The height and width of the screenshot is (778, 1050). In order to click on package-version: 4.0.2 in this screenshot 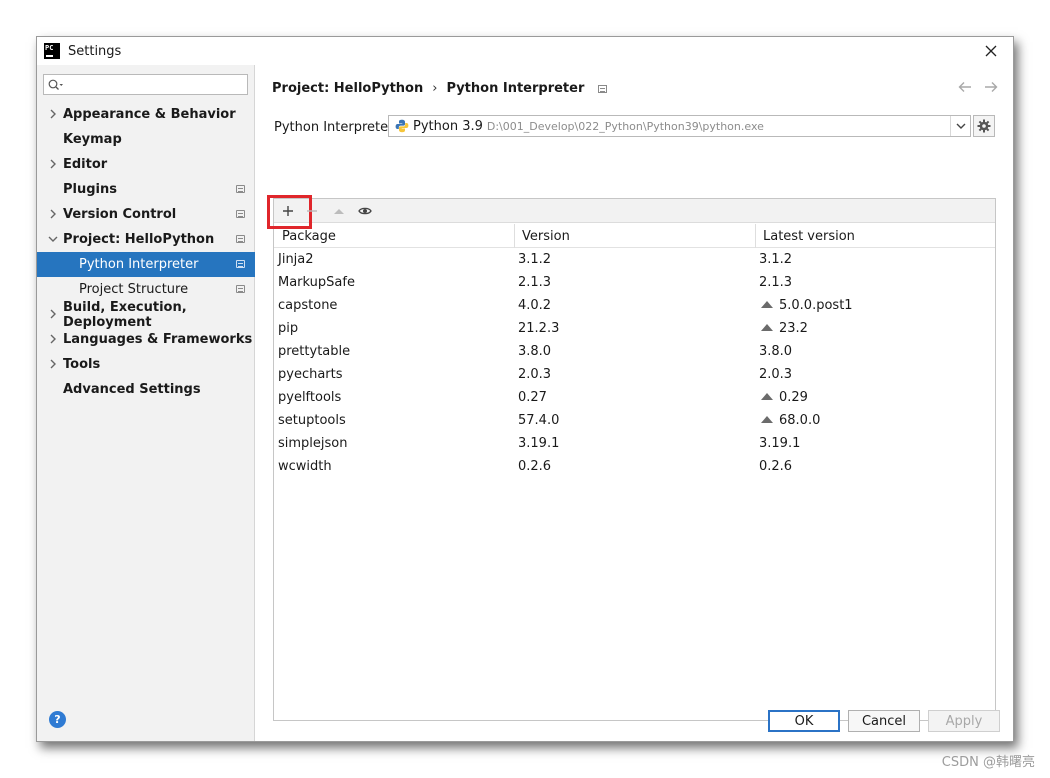, I will do `click(535, 305)`.